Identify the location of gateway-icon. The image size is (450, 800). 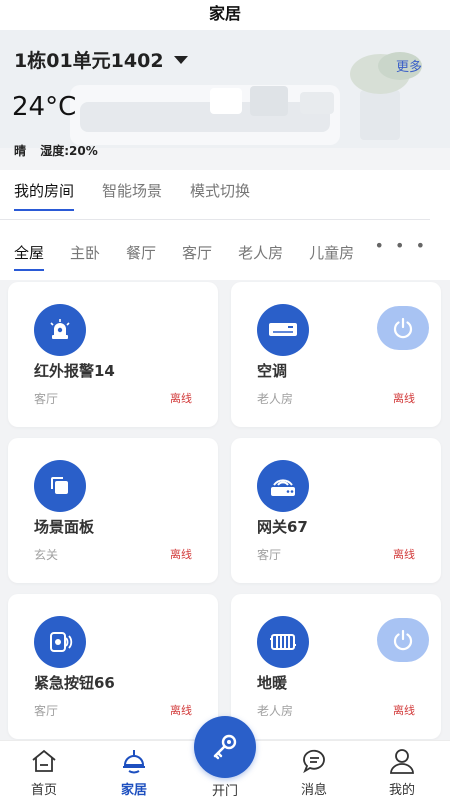
(283, 486).